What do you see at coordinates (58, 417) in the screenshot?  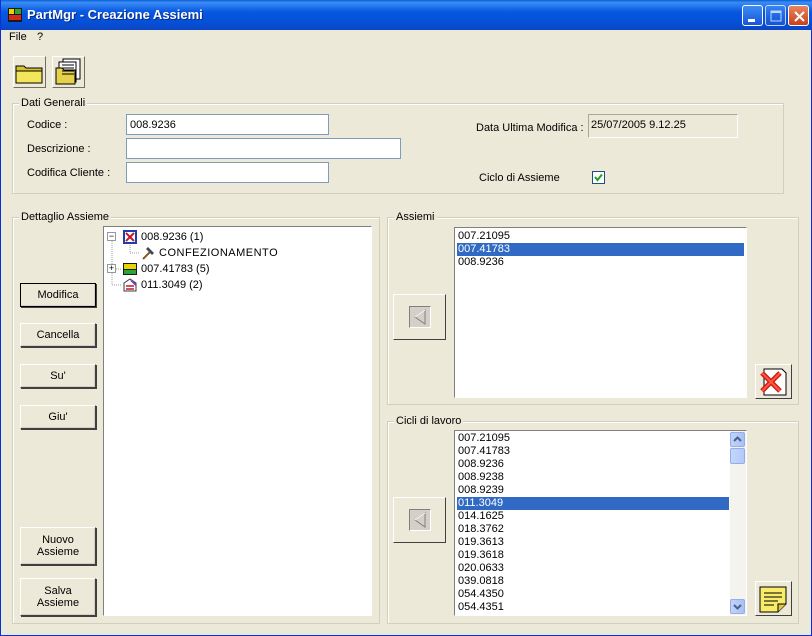 I see `move-down-button: Giu'` at bounding box center [58, 417].